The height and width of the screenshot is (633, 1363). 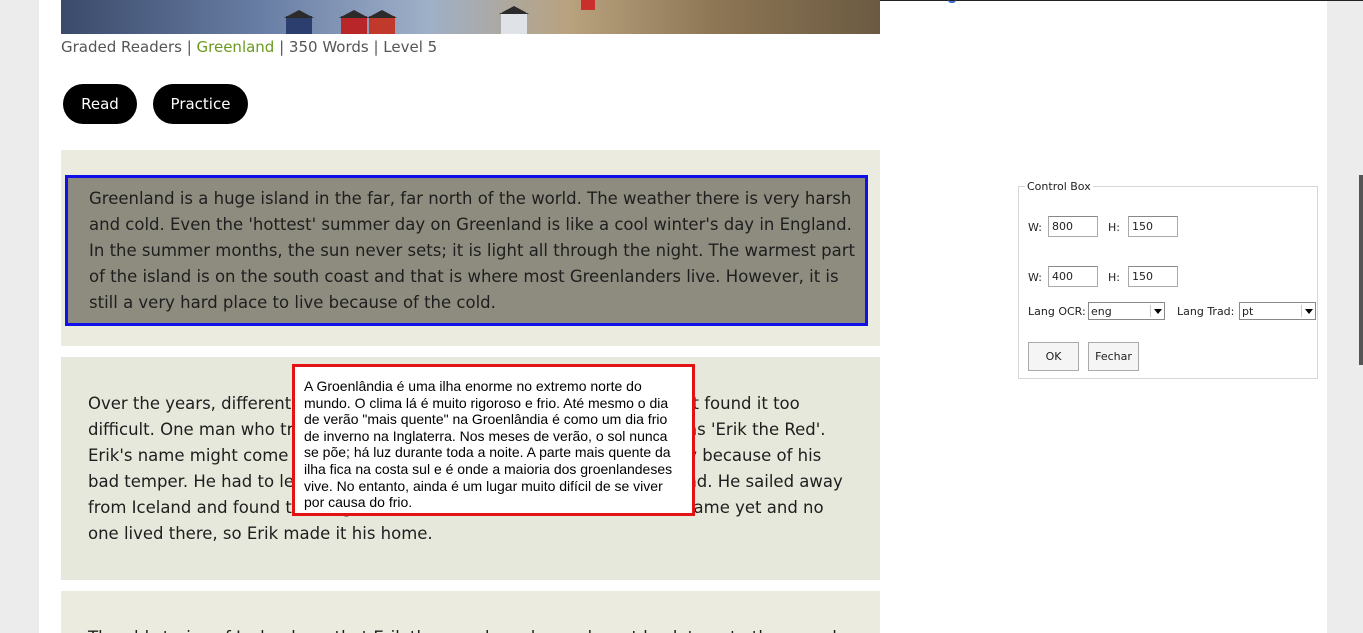 I want to click on width-input-1: 800, so click(x=1073, y=226).